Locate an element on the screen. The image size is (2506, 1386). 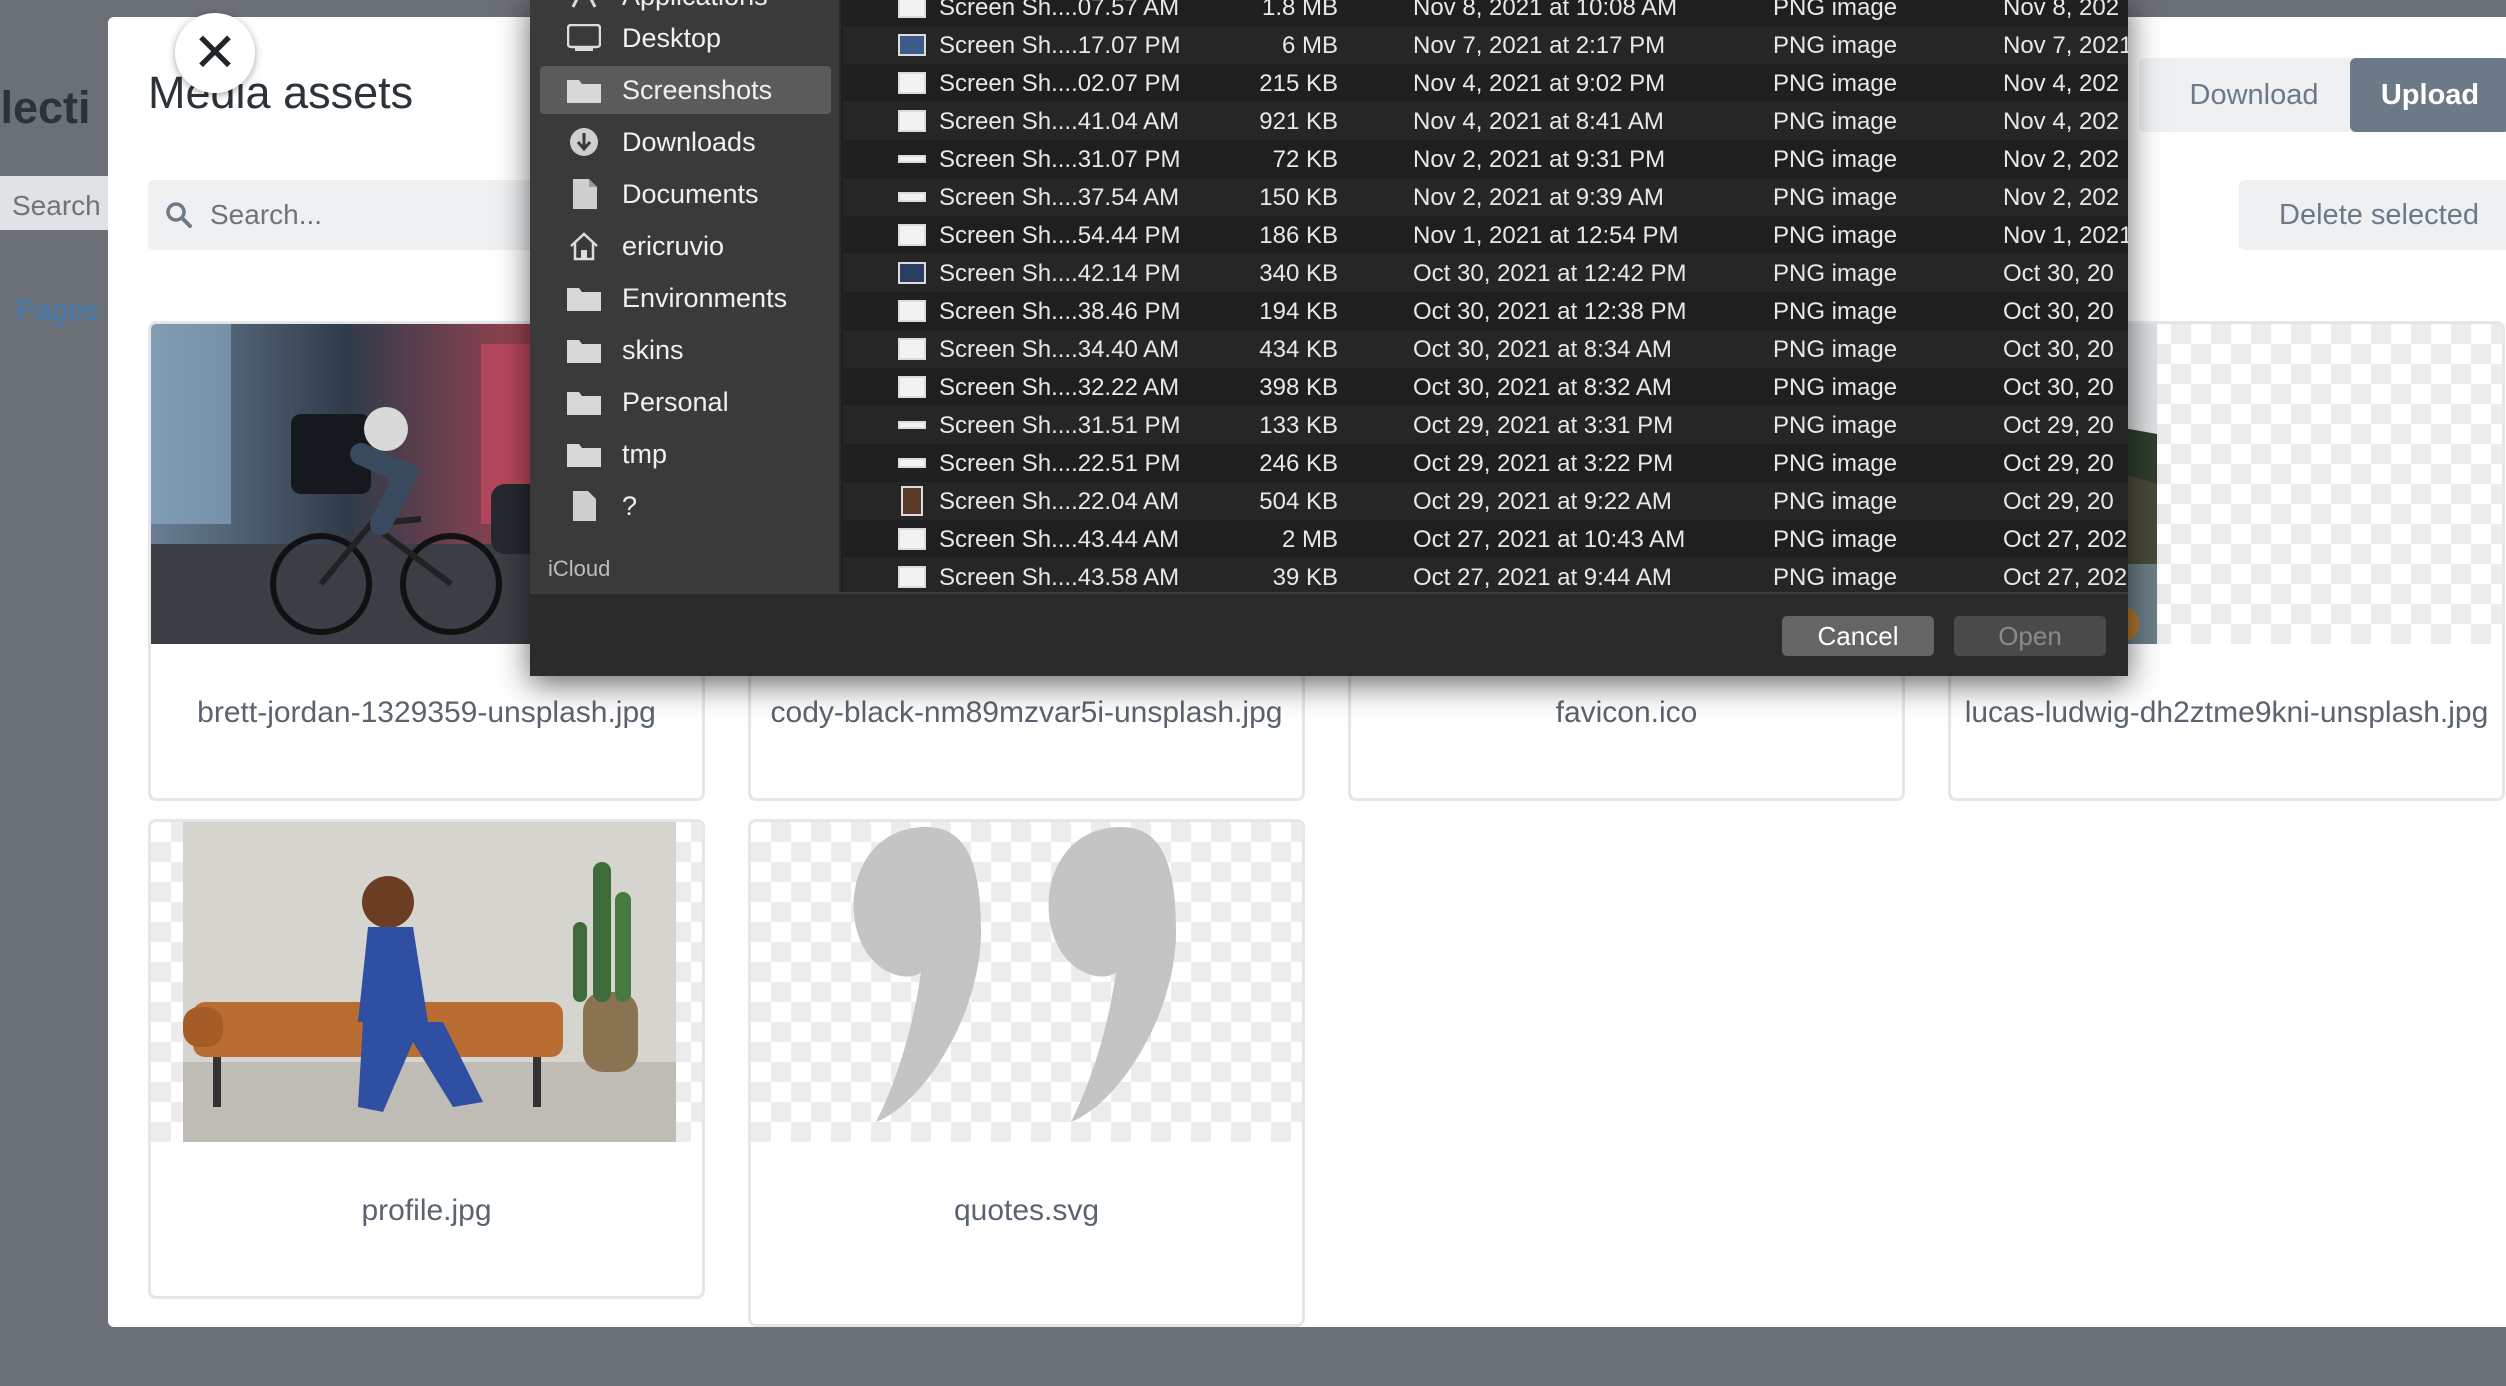
file-date-added: Nov 2, 202 is located at coordinates (2061, 197).